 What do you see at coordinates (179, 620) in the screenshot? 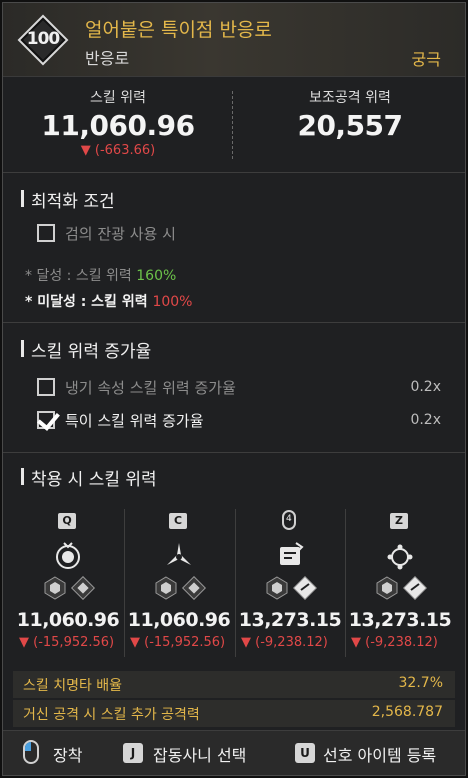
I see `skill-c-power: 11,060.96` at bounding box center [179, 620].